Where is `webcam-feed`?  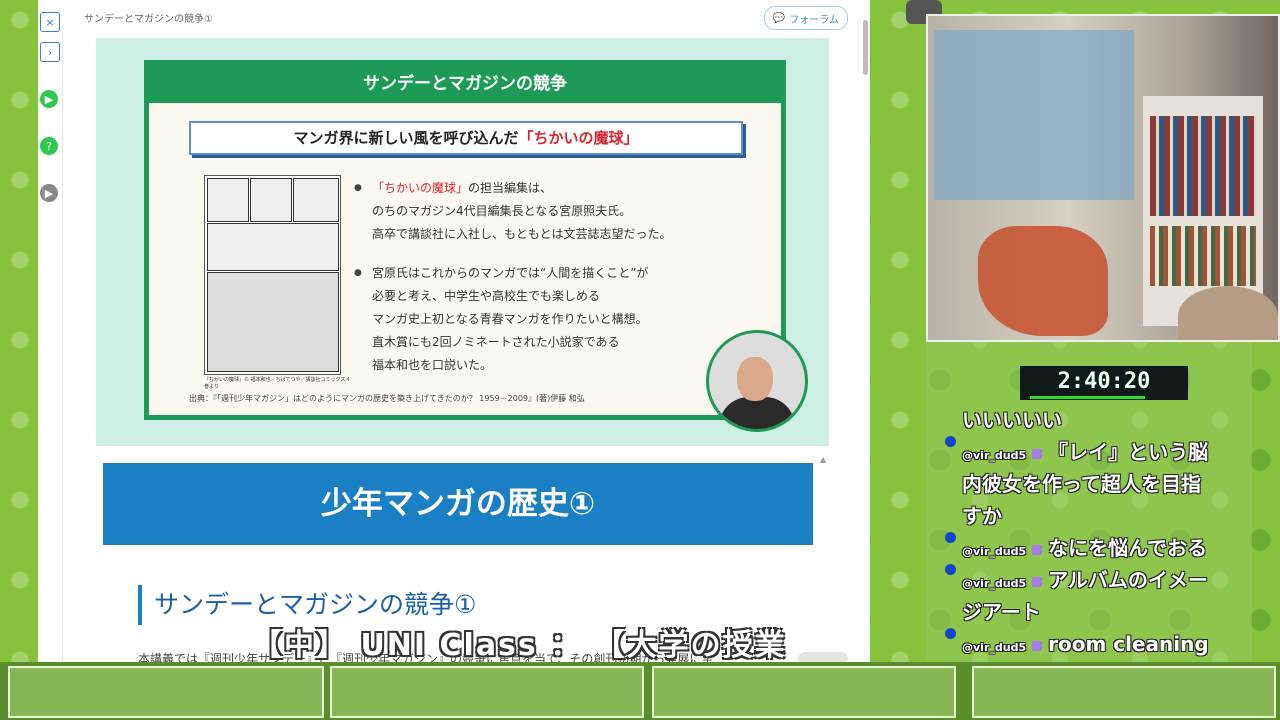
webcam-feed is located at coordinates (1103, 178).